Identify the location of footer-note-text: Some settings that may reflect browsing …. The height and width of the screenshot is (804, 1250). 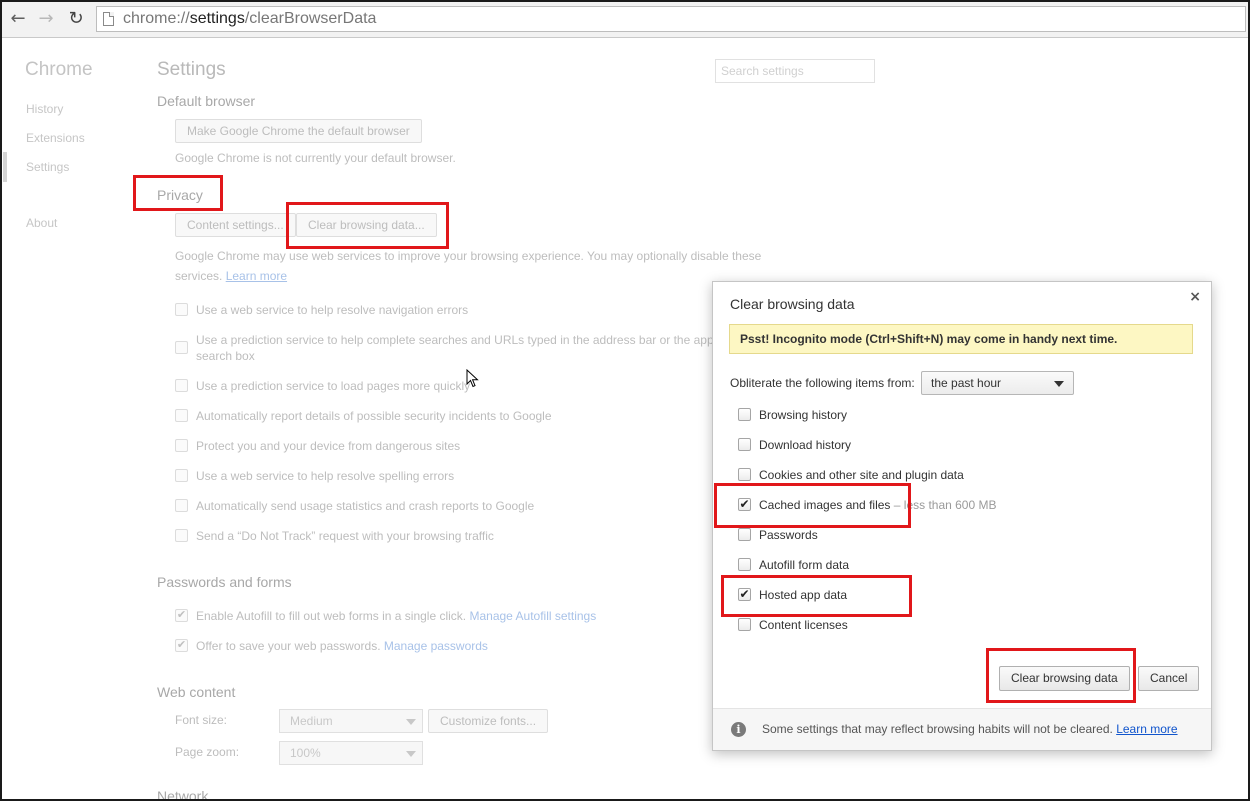
(937, 729).